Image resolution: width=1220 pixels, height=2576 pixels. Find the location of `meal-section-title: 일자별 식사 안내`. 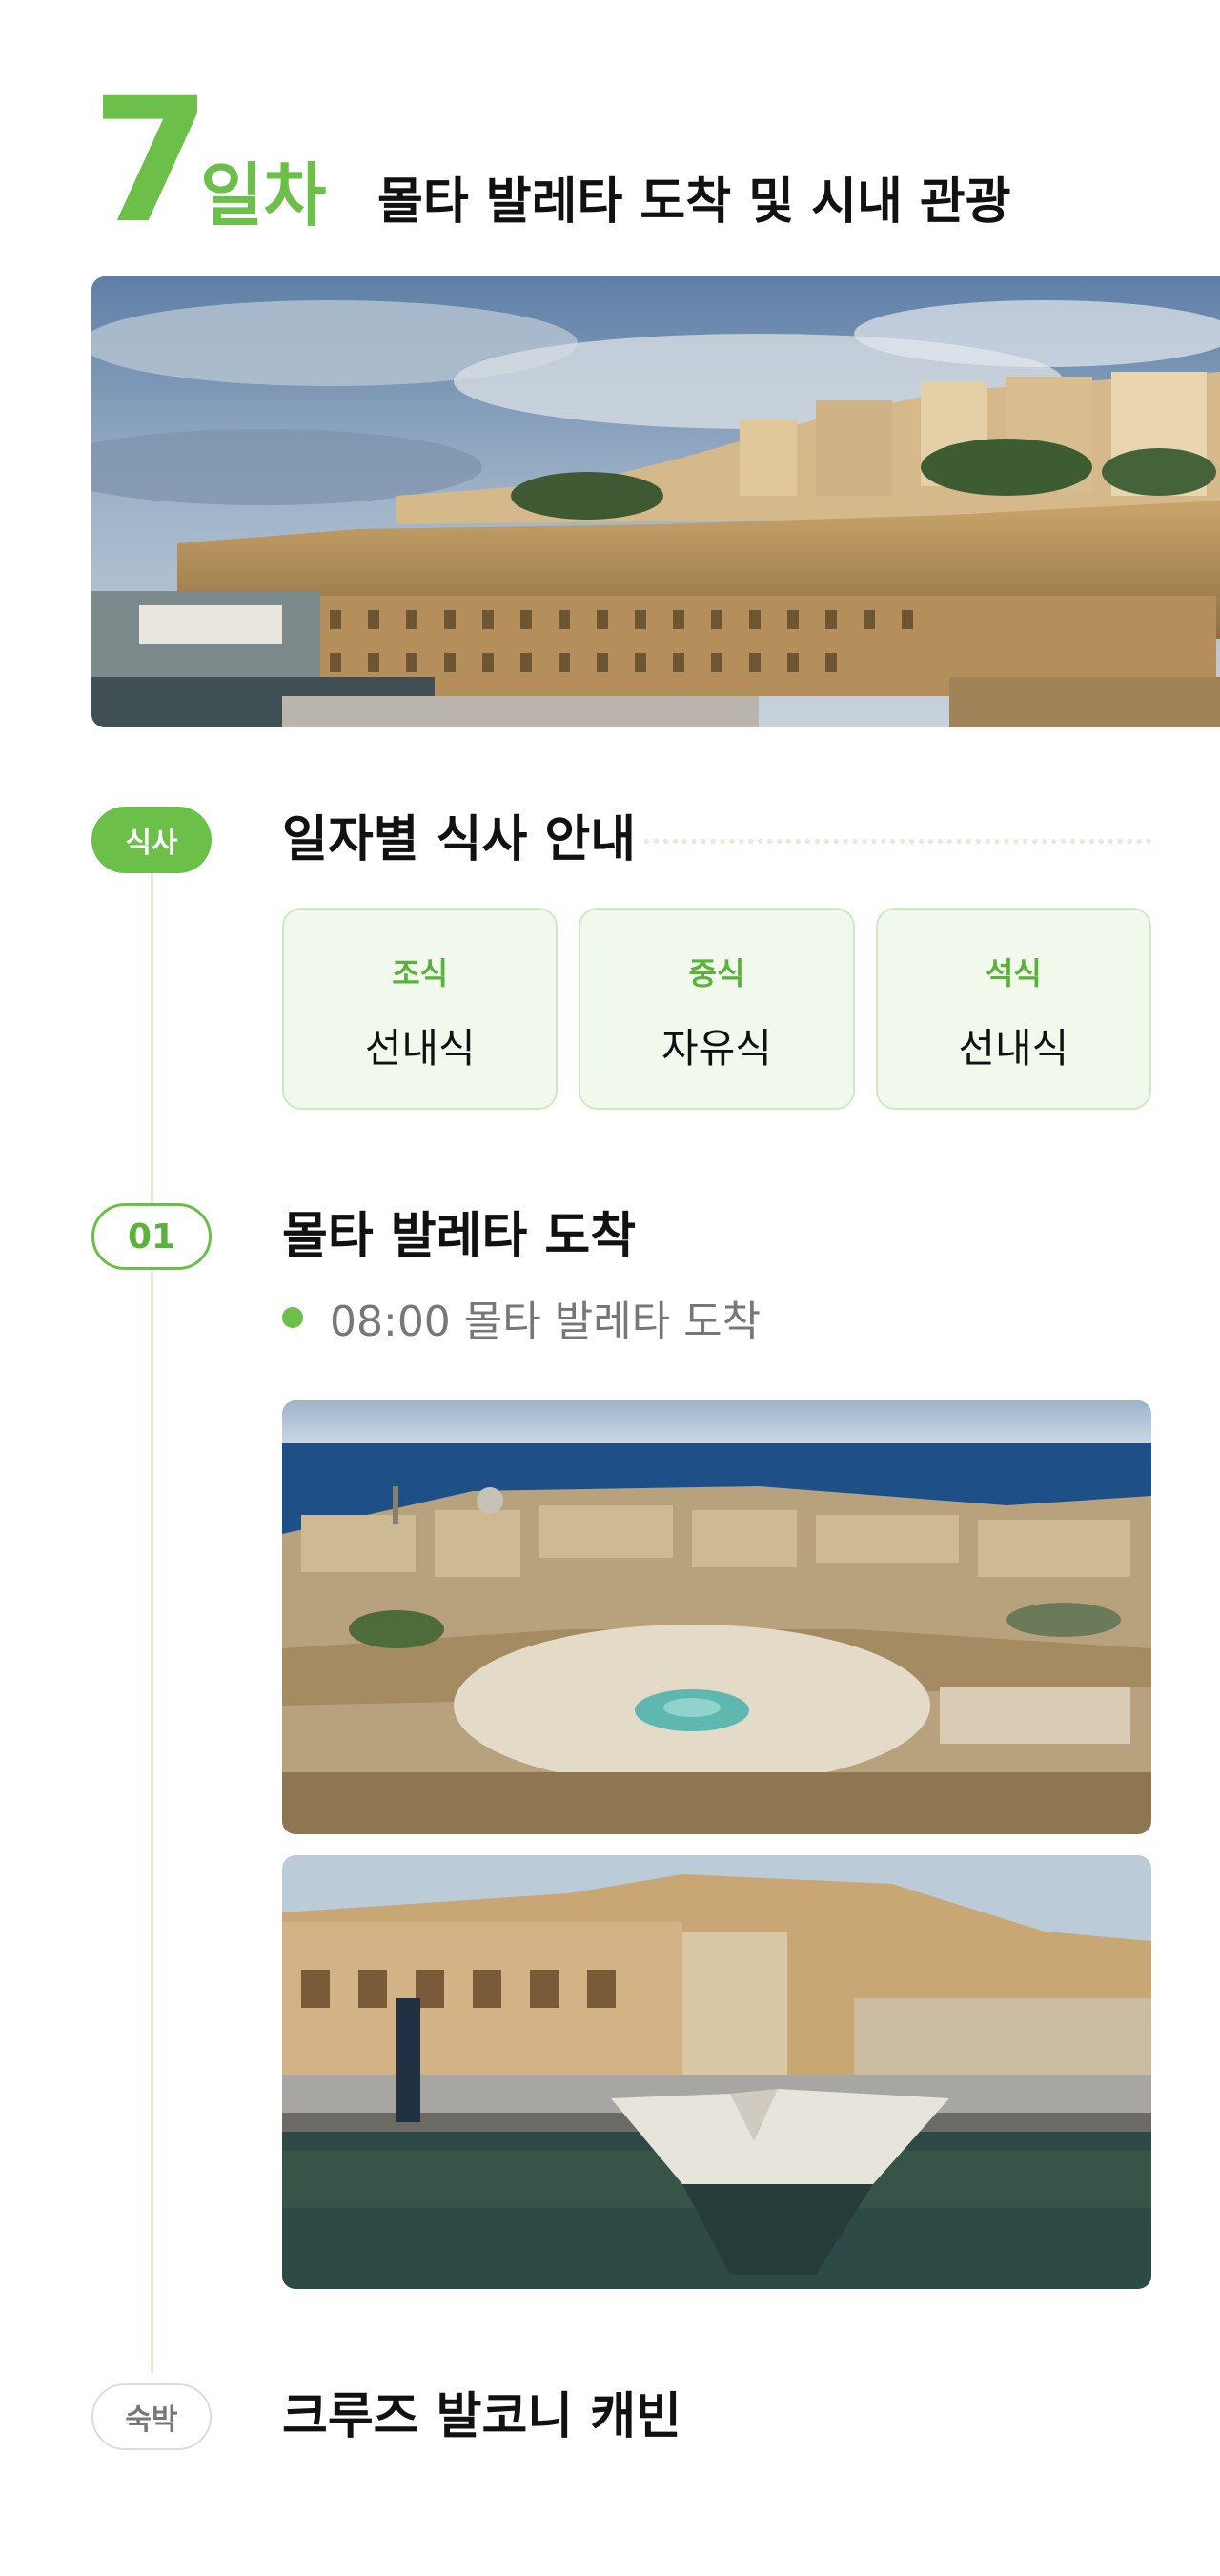

meal-section-title: 일자별 식사 안내 is located at coordinates (460, 840).